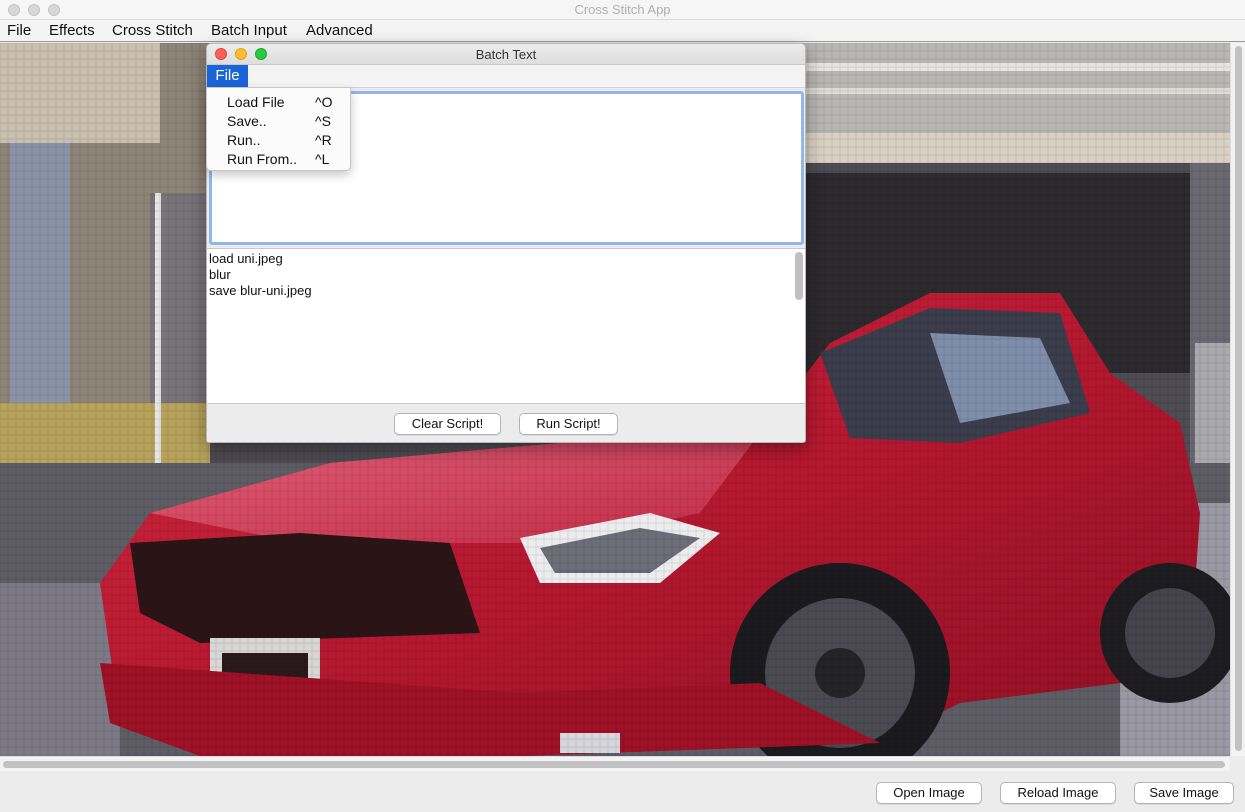  I want to click on menu-item-shortcut: ^O, so click(324, 102).